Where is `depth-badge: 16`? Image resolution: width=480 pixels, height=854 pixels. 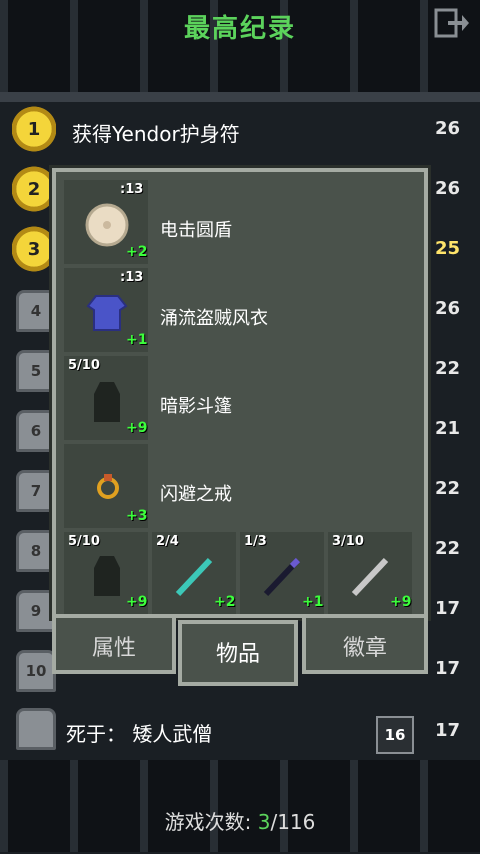 depth-badge: 16 is located at coordinates (395, 735).